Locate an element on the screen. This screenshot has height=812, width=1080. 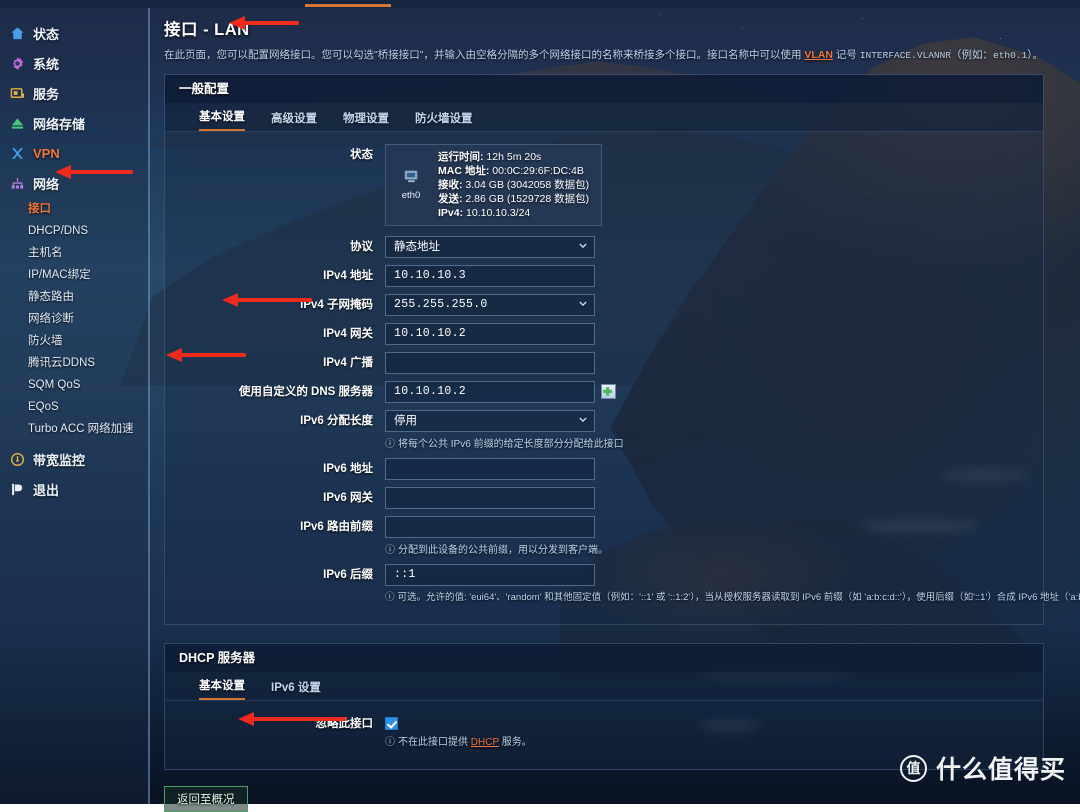
sidebar-item-static-routes: 静态路由 is located at coordinates (74, 297).